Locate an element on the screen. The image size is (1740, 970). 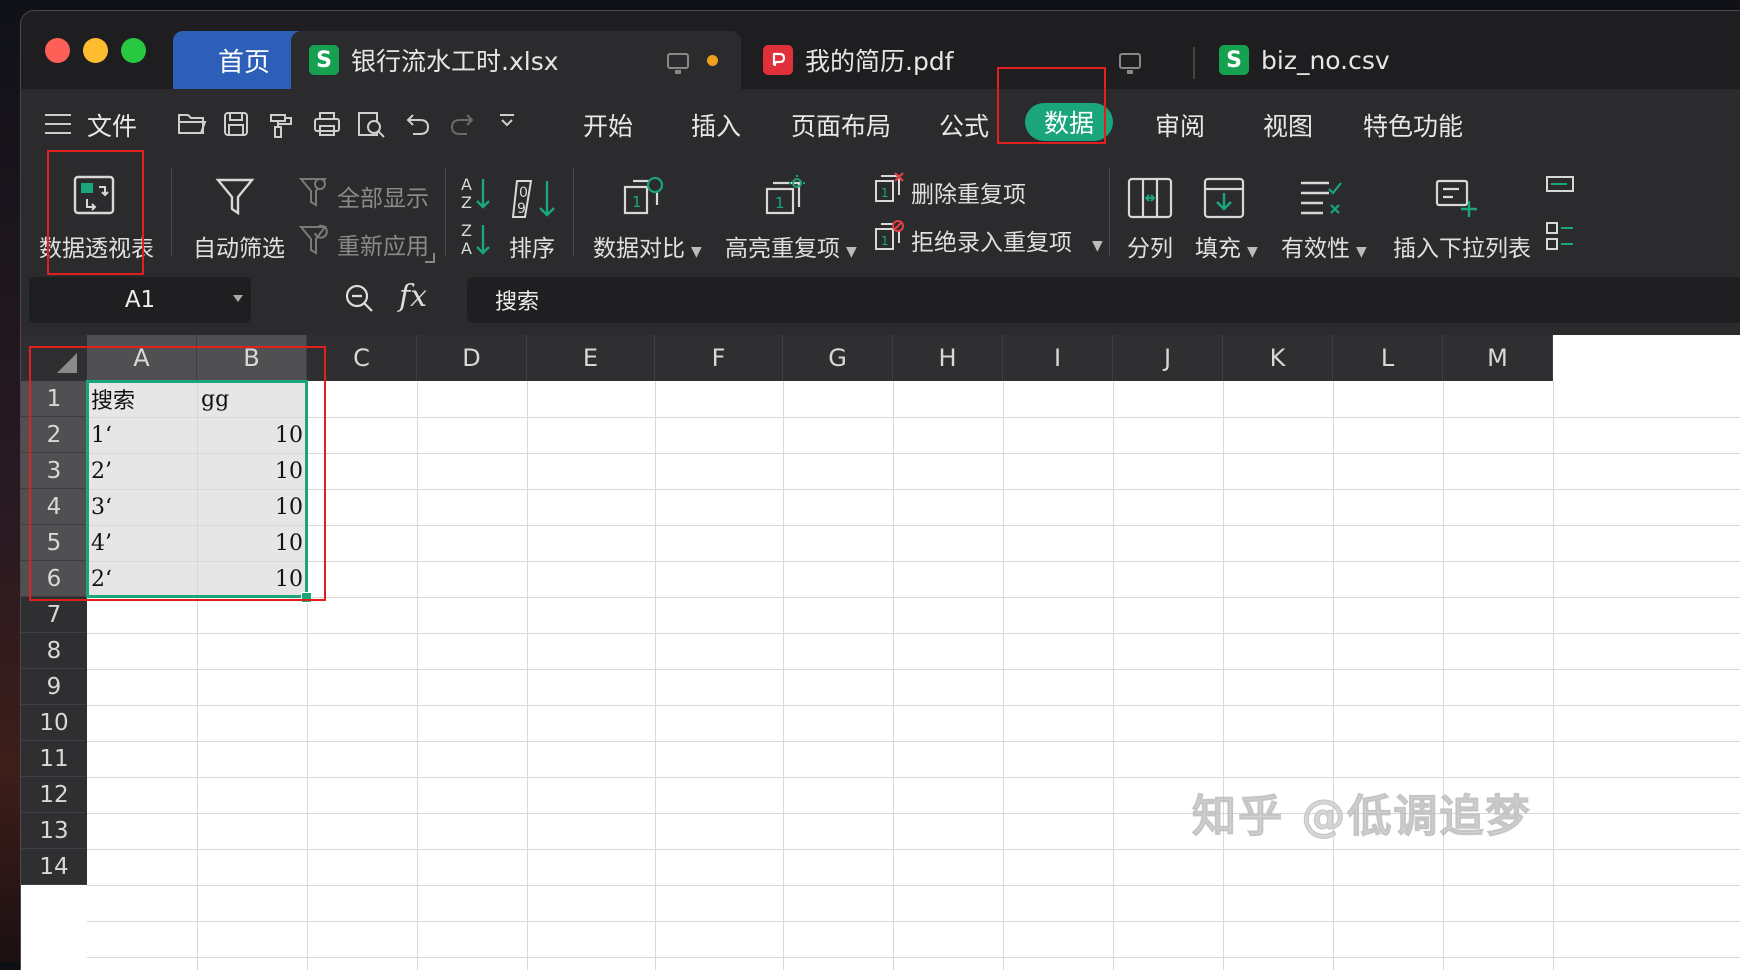
ribbon-divider is located at coordinates (1109, 212).